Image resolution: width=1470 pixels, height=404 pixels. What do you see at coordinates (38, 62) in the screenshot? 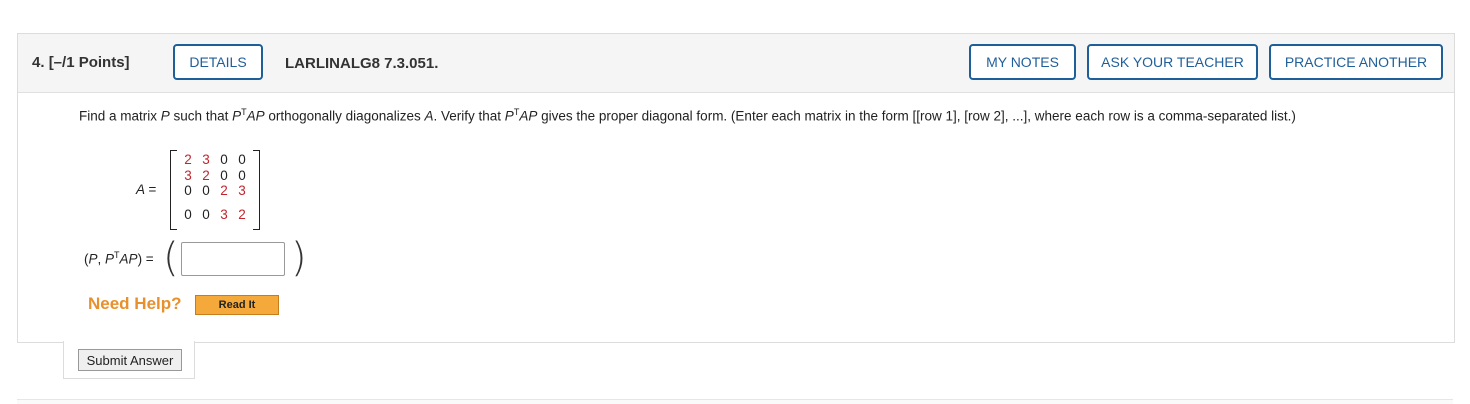
I see `question-number-label: 4.` at bounding box center [38, 62].